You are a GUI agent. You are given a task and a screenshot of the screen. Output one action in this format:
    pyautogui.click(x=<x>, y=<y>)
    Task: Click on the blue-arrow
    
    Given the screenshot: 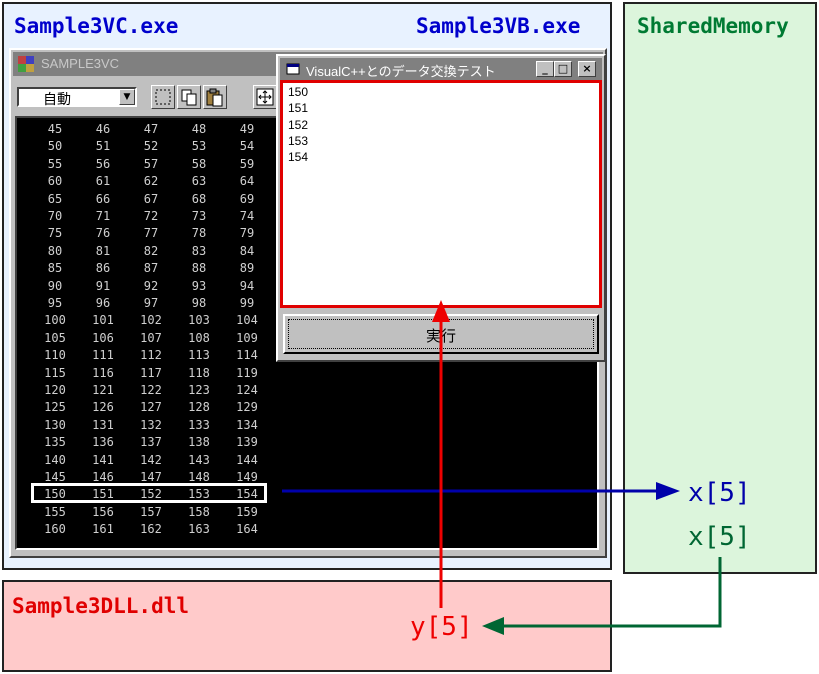 What is the action you would take?
    pyautogui.click(x=481, y=491)
    